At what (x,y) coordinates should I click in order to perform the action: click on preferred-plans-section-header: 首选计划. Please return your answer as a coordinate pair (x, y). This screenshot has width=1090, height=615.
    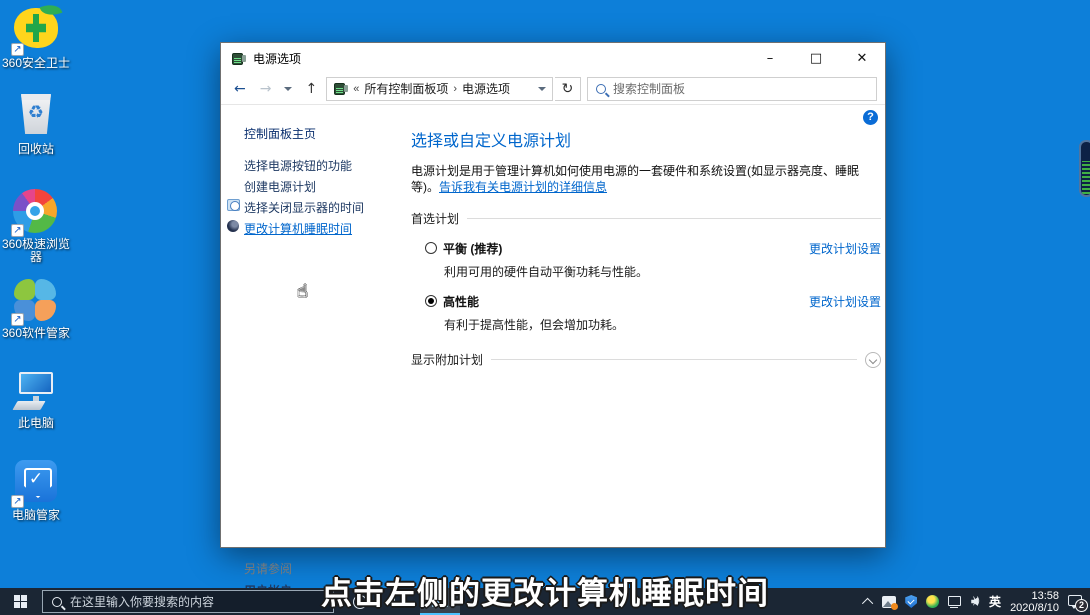
    Looking at the image, I should click on (646, 218).